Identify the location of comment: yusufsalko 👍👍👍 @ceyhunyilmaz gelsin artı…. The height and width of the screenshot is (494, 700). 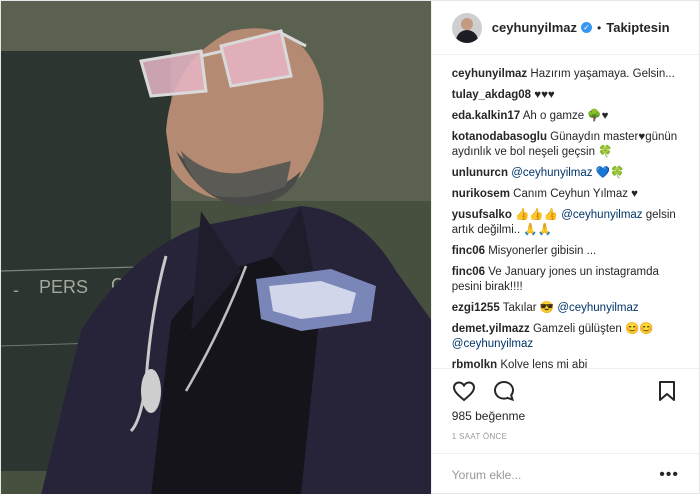
(570, 223).